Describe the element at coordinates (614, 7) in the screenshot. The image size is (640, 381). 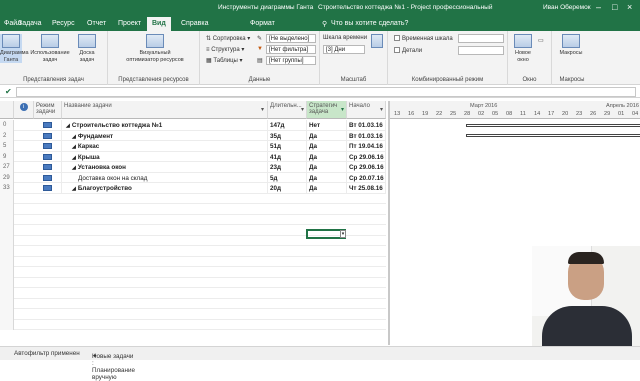
I see `maximize-icon: □` at that location.